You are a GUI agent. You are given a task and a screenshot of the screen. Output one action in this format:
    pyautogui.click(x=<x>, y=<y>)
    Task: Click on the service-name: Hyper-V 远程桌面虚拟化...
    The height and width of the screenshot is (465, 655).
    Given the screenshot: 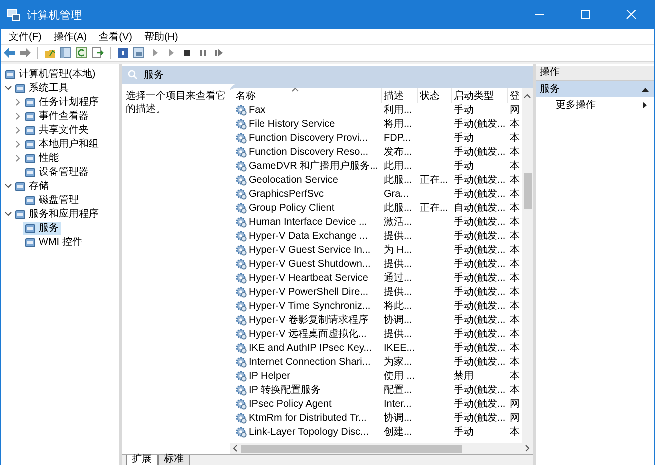 What is the action you would take?
    pyautogui.click(x=309, y=334)
    